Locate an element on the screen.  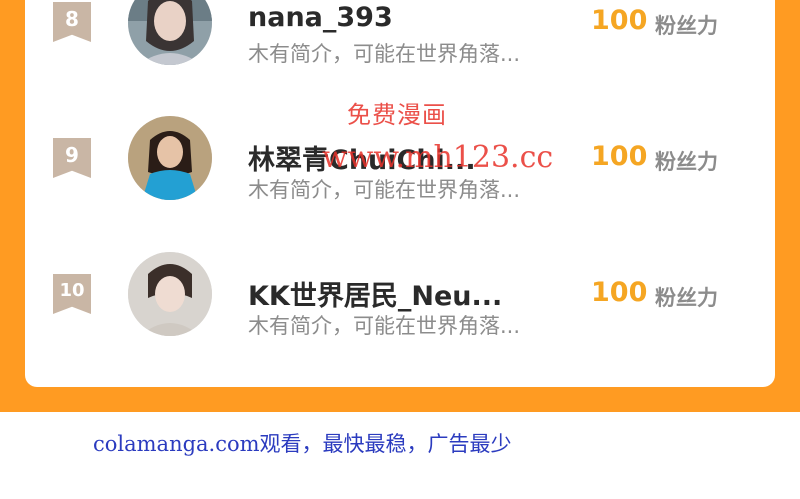
watermark-line-1: 免费漫画 is located at coordinates (397, 115).